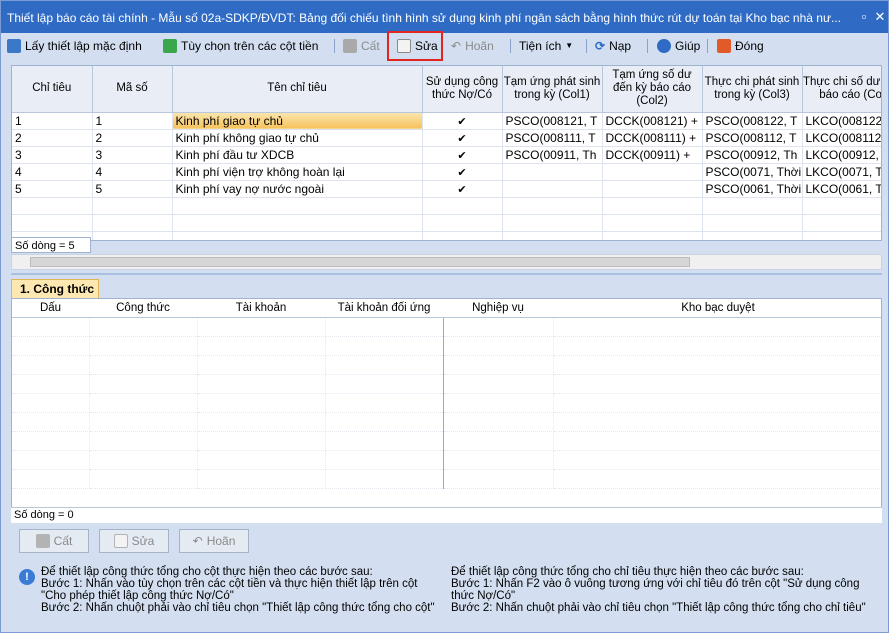 The image size is (889, 633). I want to click on default-settings-icon, so click(14, 46).